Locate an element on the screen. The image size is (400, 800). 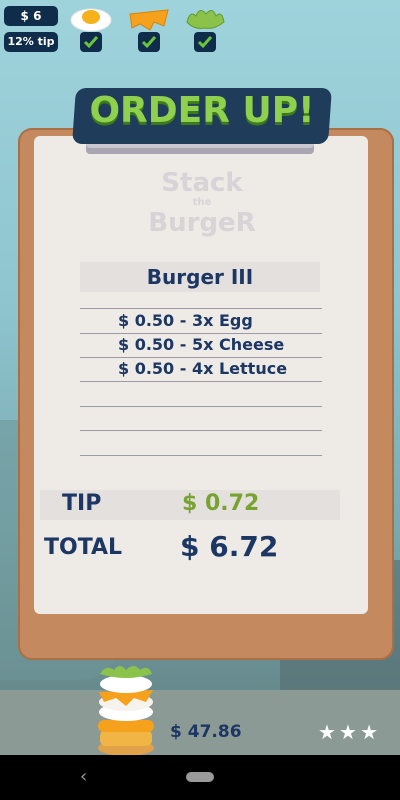
star-rating: ★ ★ ★ is located at coordinates (350, 732).